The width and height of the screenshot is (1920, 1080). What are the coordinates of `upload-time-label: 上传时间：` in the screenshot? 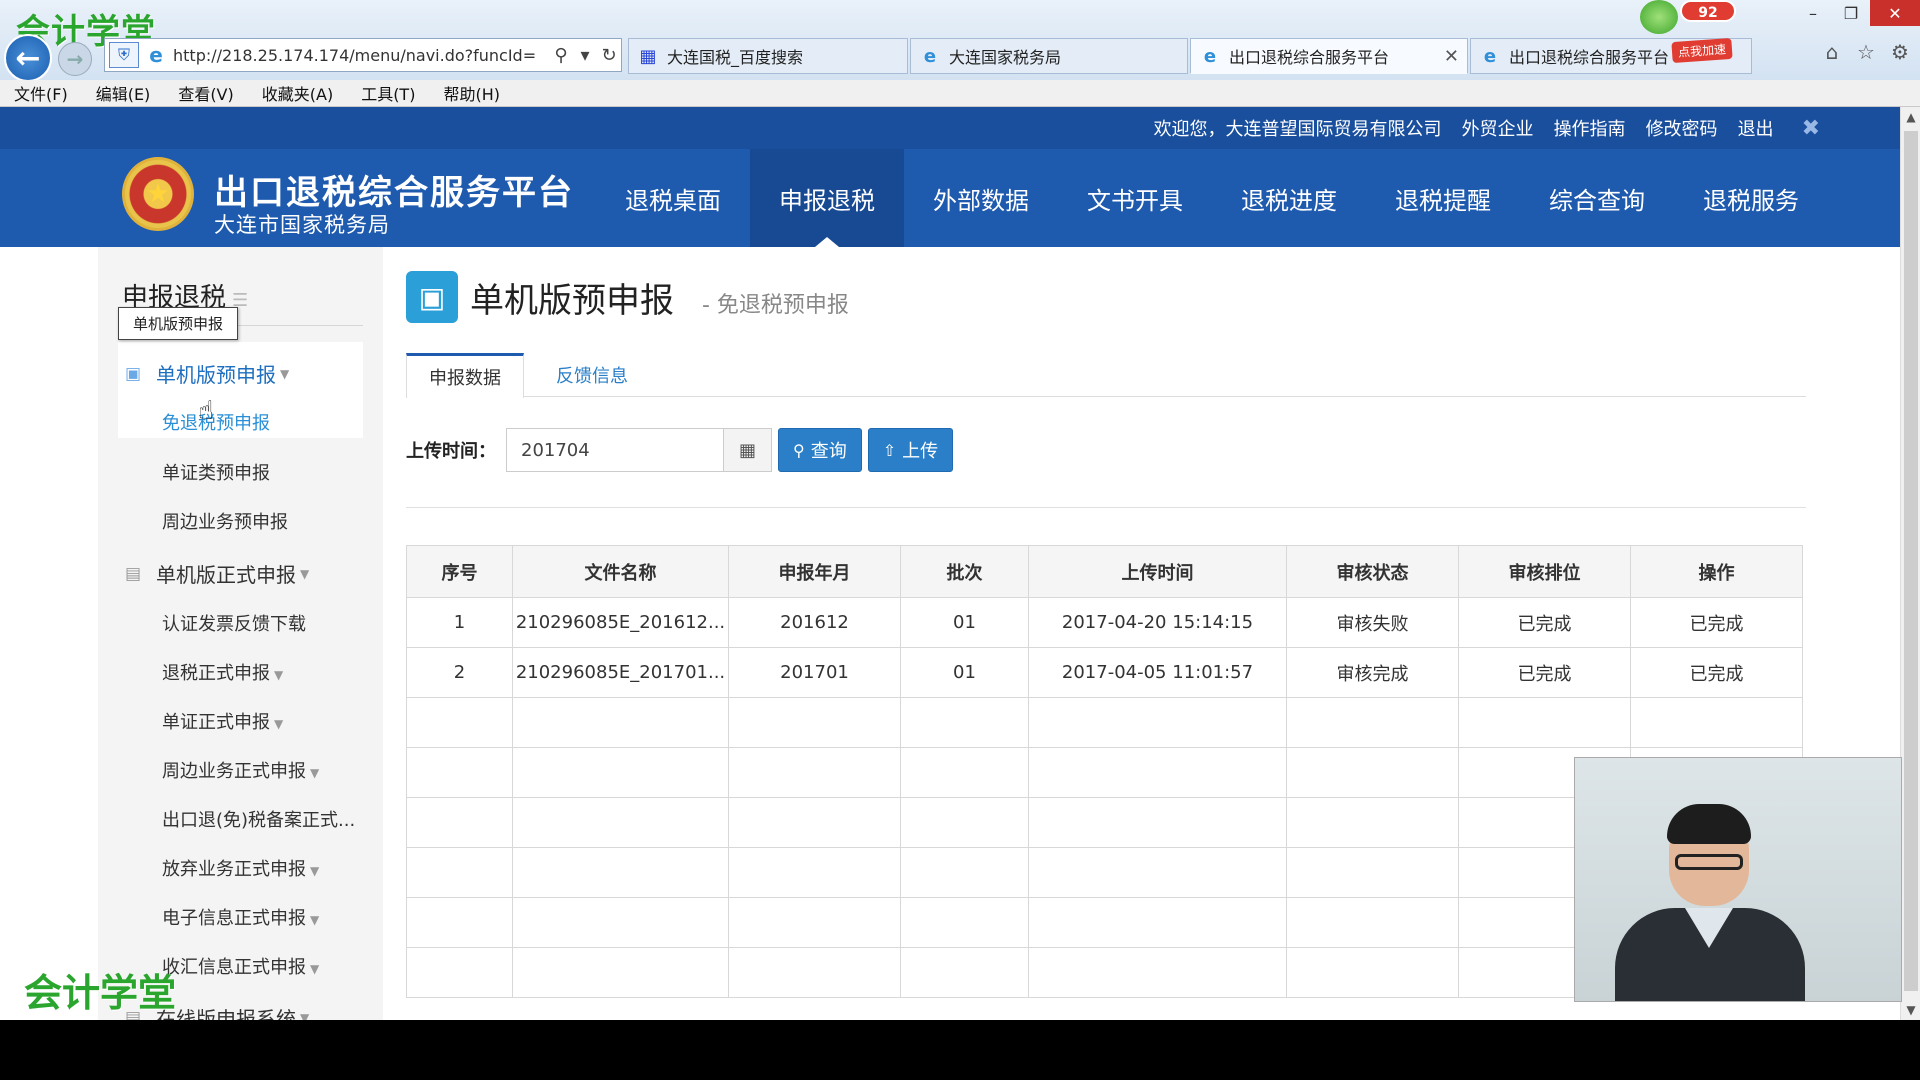 It's located at (451, 451).